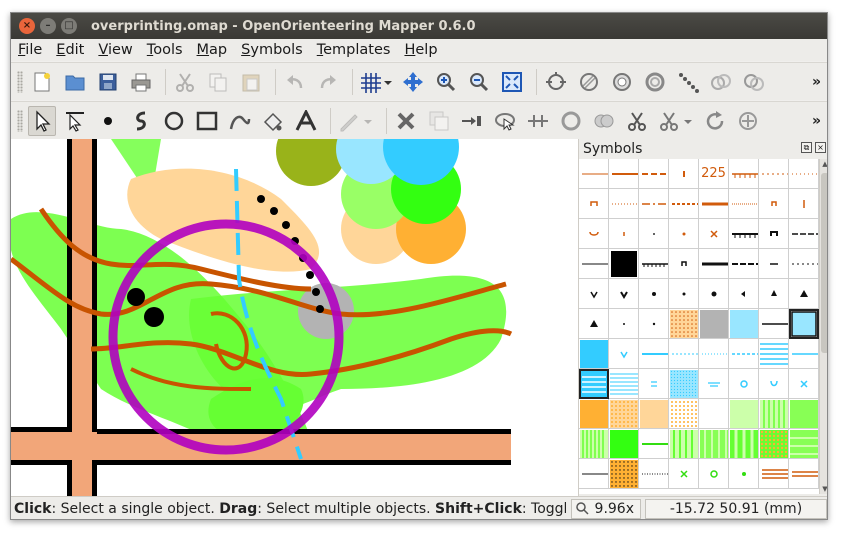 The image size is (846, 539). What do you see at coordinates (806, 147) in the screenshot?
I see `float-panel-button: ⧉` at bounding box center [806, 147].